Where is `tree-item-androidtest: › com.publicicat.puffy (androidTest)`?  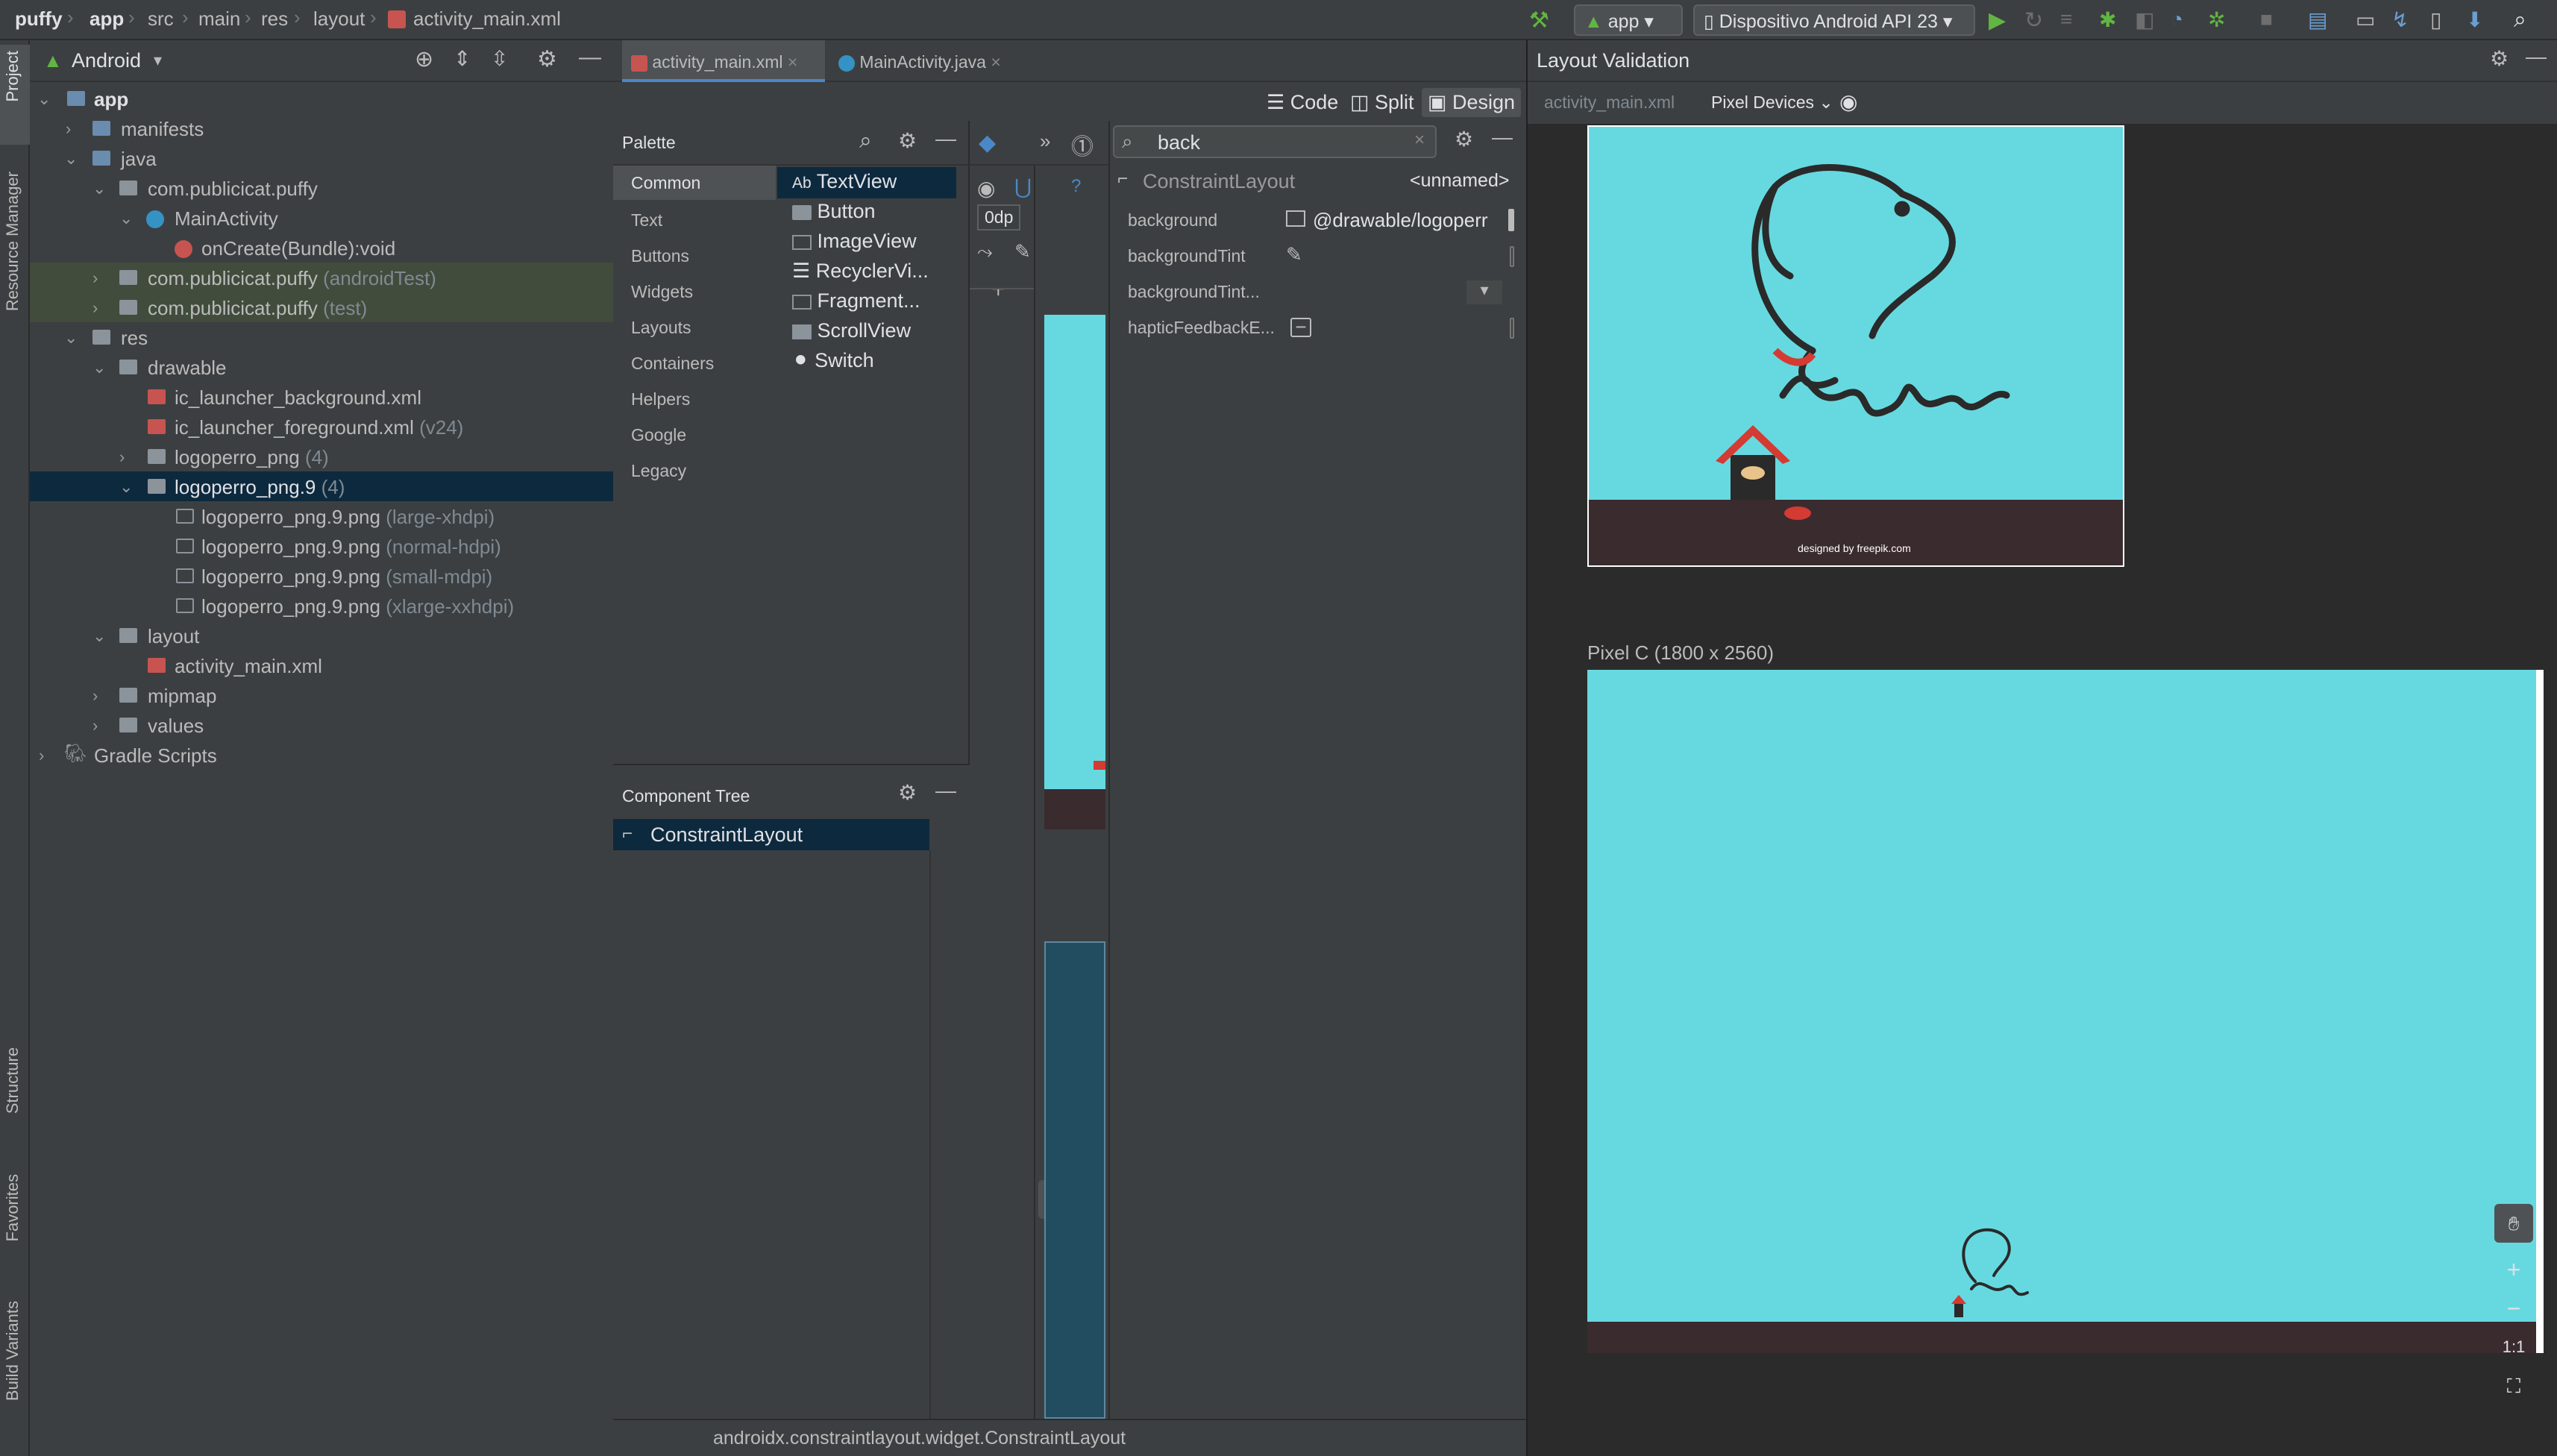 tree-item-androidtest: › com.publicicat.puffy (androidTest) is located at coordinates (321, 277).